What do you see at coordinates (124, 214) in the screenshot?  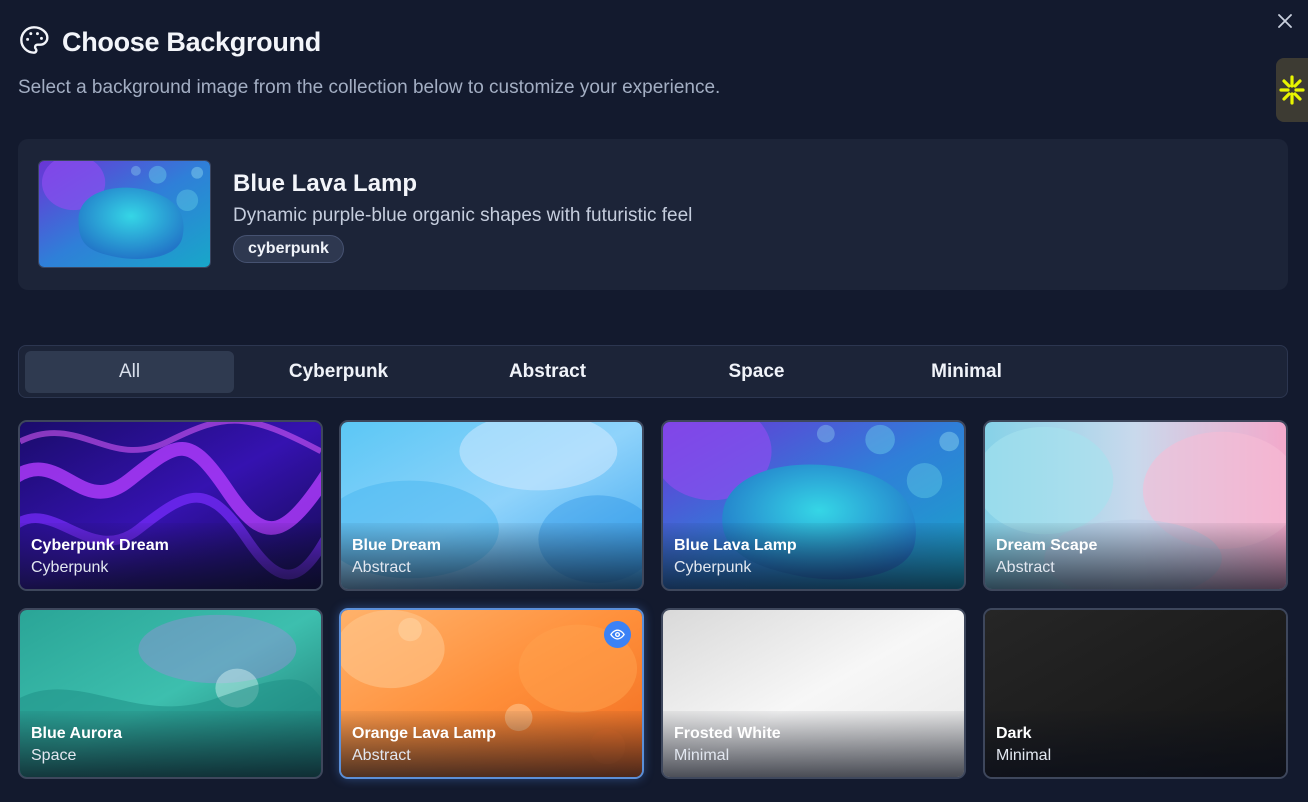 I see `preview-thumbnail` at bounding box center [124, 214].